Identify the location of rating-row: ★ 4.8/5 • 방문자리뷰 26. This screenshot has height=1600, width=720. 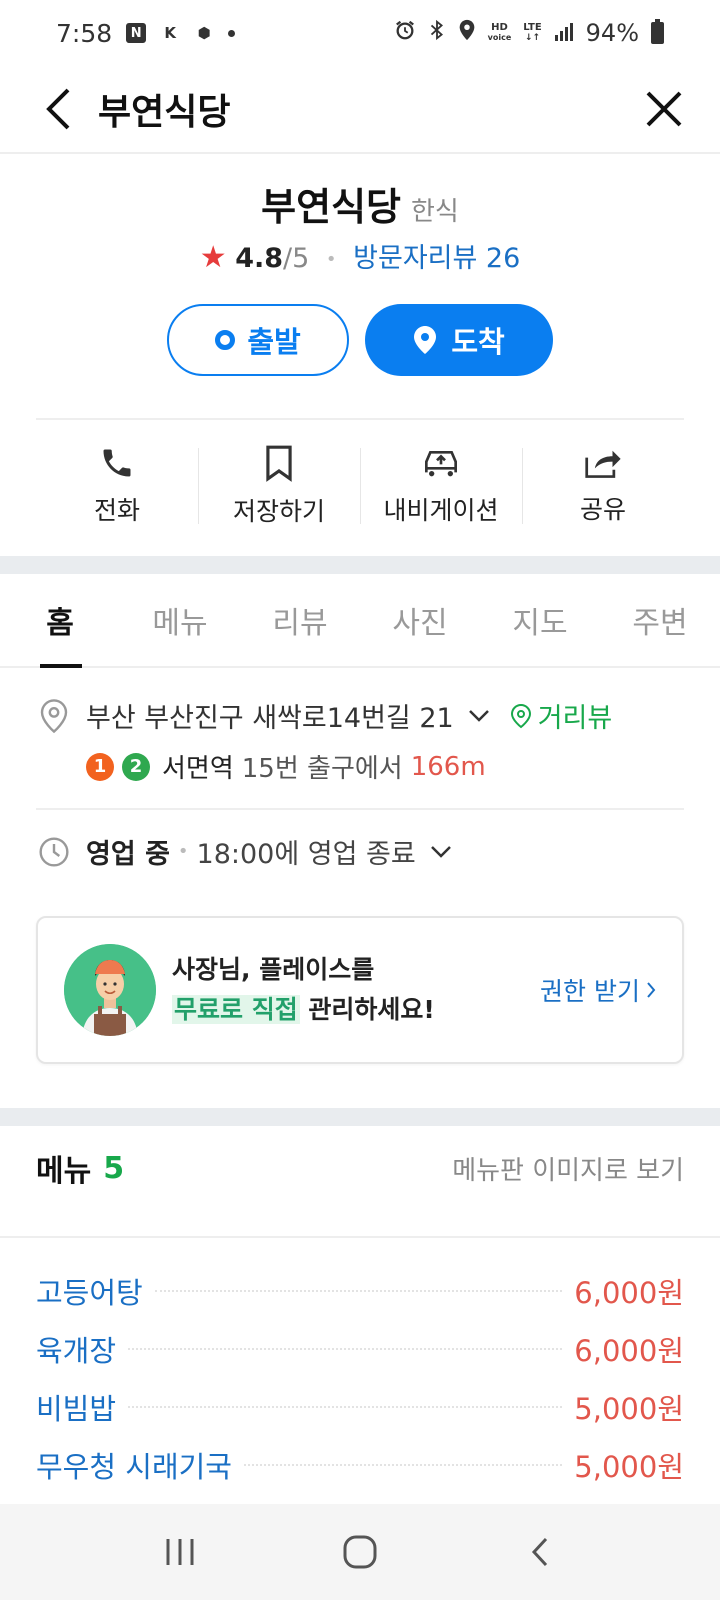
(360, 255).